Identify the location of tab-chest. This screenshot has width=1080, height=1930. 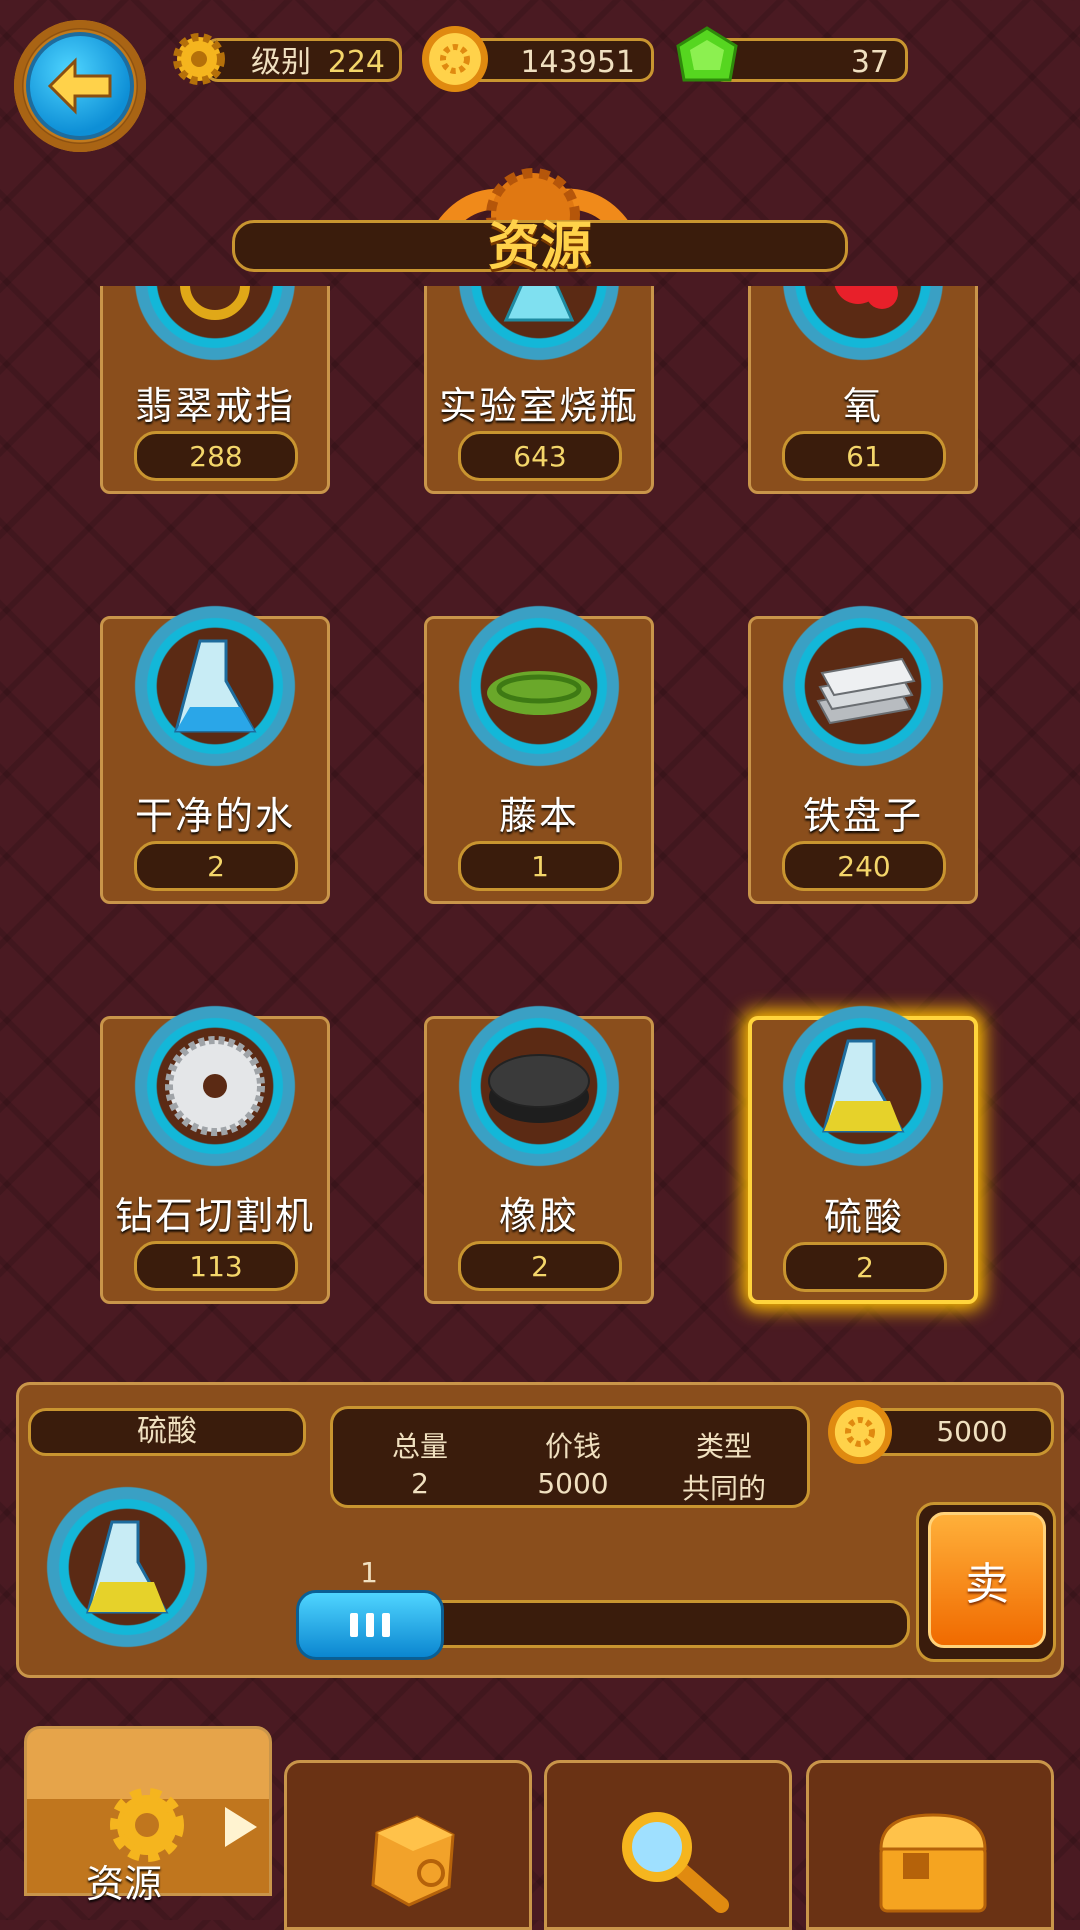
(930, 1845).